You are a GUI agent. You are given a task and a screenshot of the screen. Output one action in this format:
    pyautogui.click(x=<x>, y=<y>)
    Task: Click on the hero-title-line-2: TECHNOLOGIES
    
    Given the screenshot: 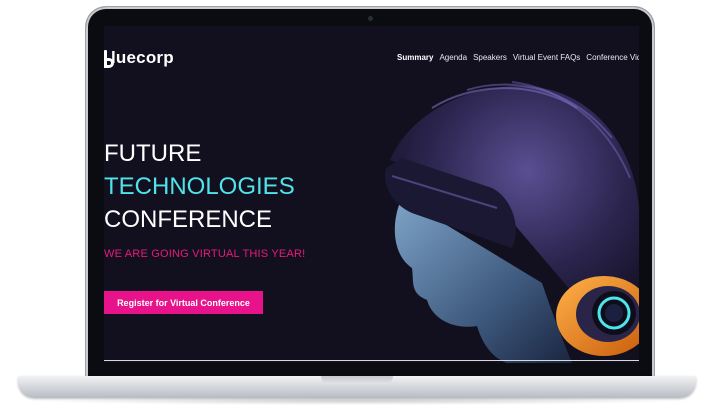 What is the action you would take?
    pyautogui.click(x=199, y=186)
    